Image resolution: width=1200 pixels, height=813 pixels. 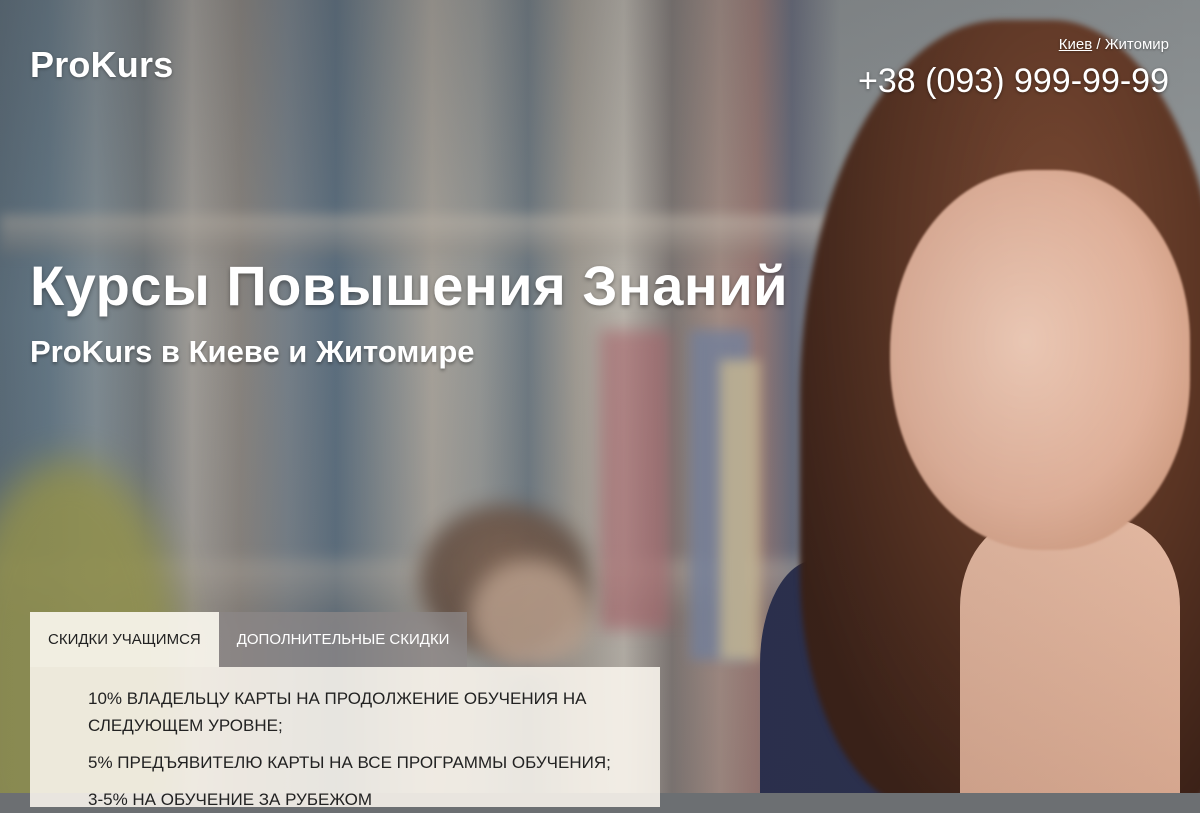 I want to click on list-item: 3-5% НА ОБУЧЕНИЕ ЗА РУБЕЖОМ, so click(x=230, y=799).